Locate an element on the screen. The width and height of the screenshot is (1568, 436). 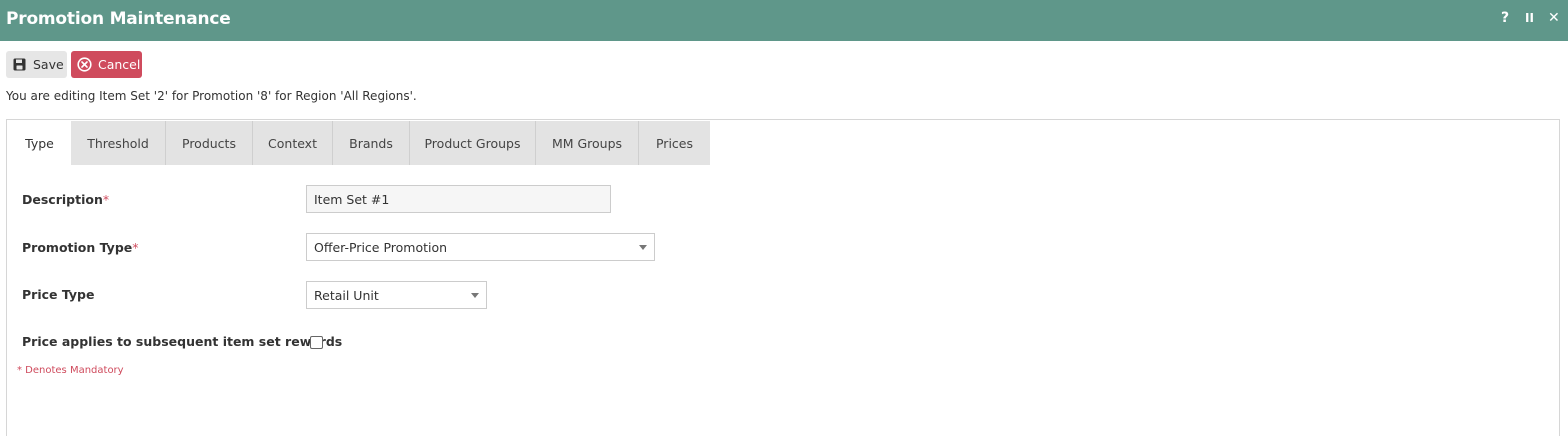
tab-type: Type is located at coordinates (39, 143).